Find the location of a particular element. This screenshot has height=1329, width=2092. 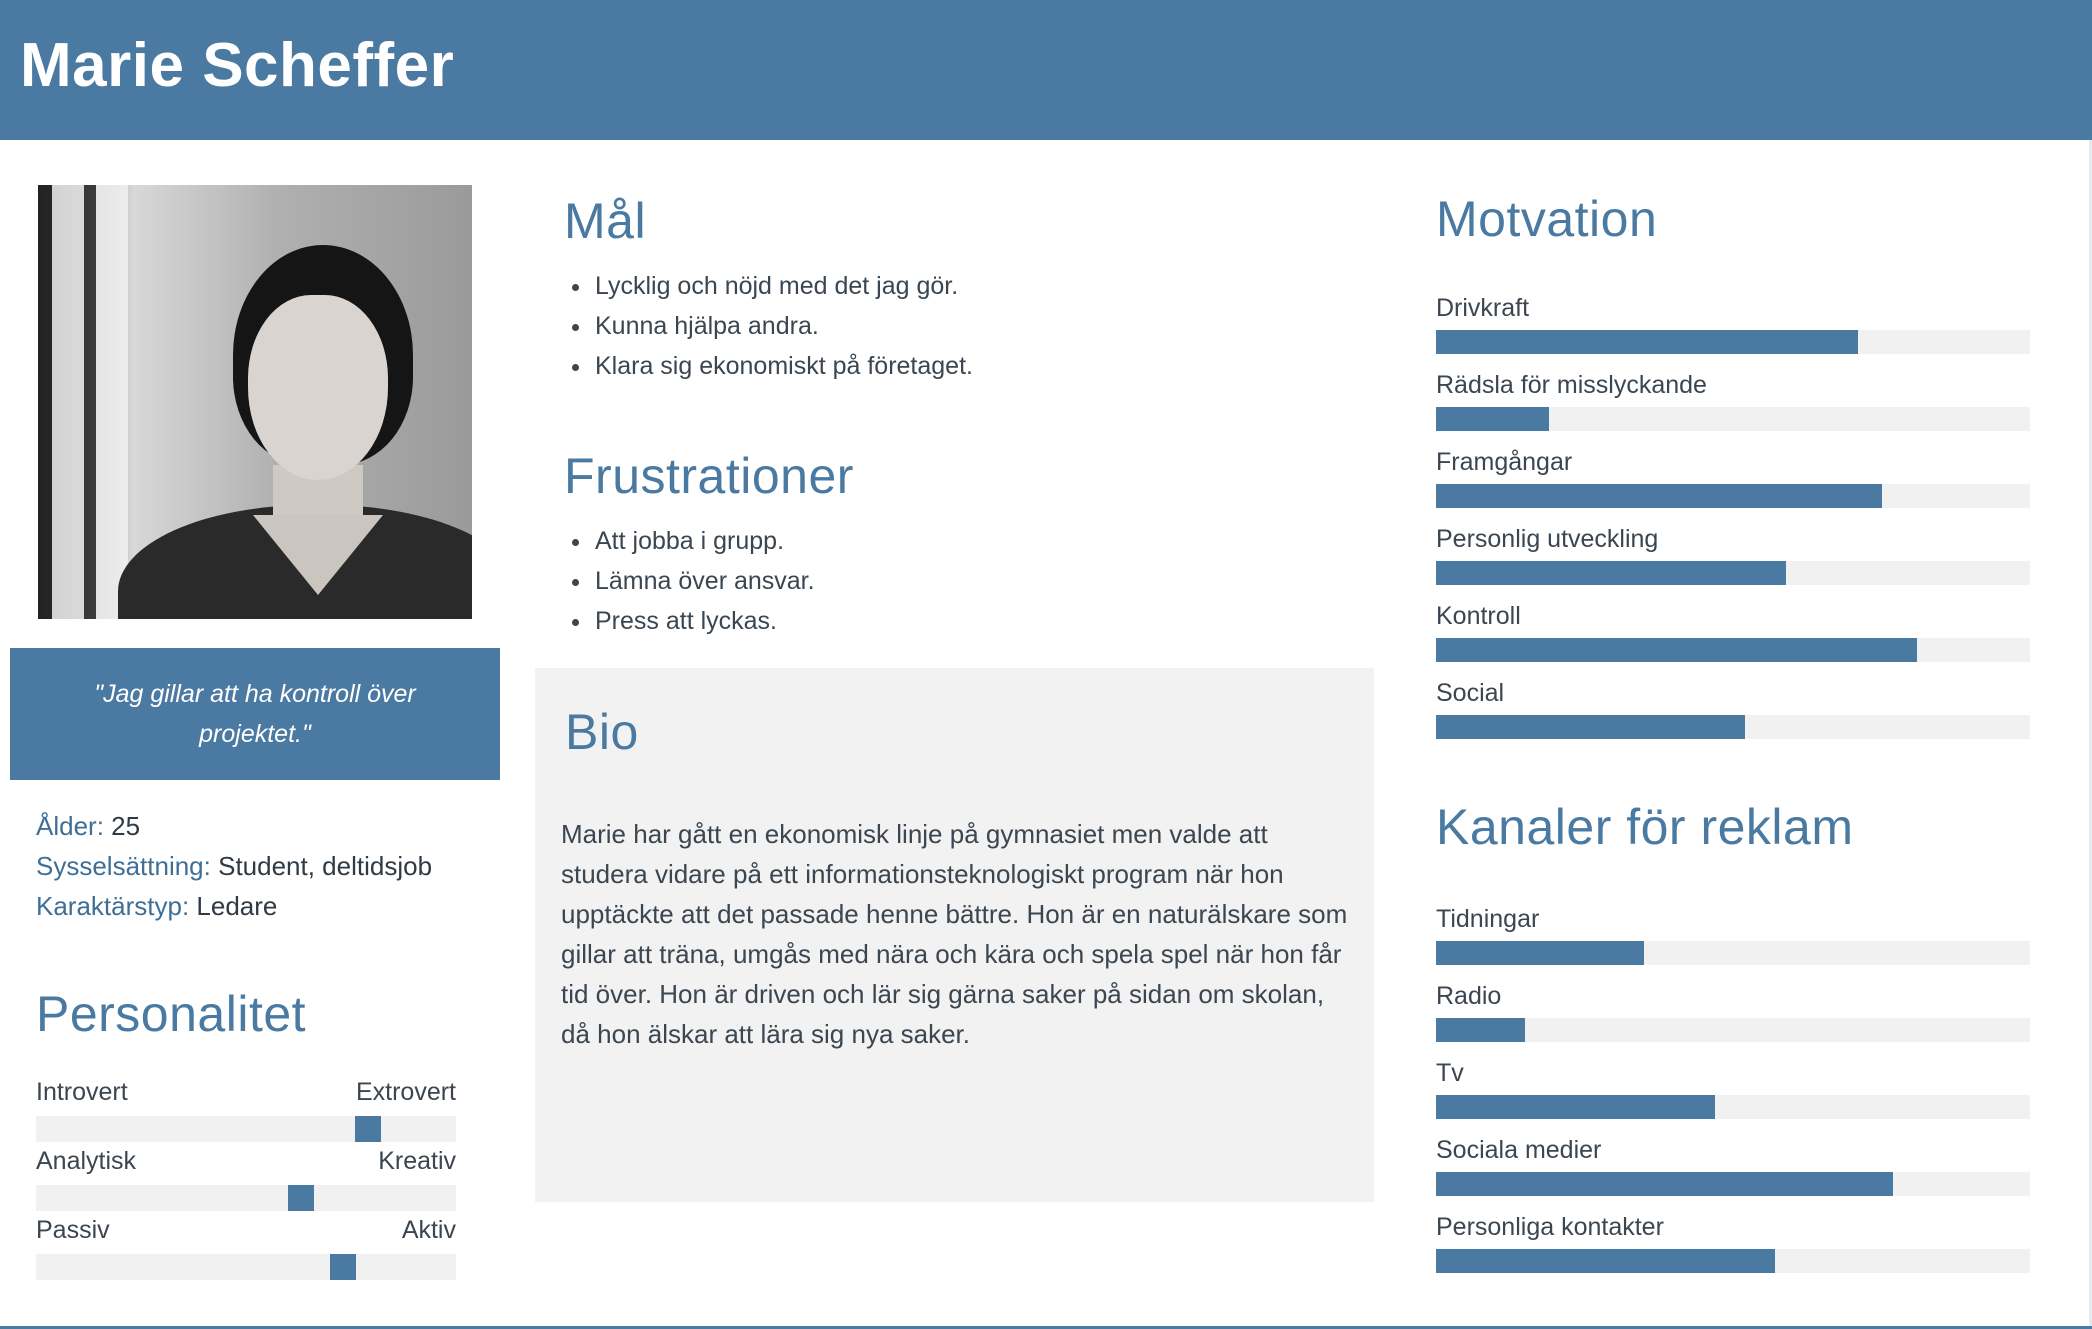

personality-scale: Passiv Aktiv is located at coordinates (246, 1248).